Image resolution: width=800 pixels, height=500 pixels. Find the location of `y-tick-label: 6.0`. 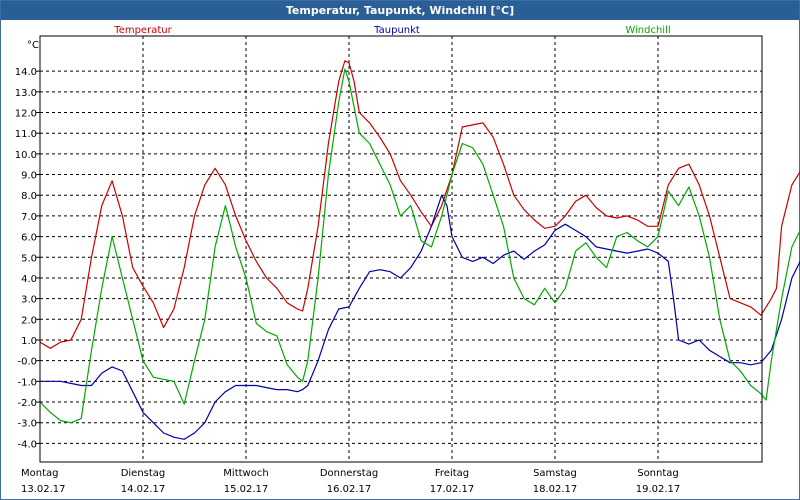

y-tick-label: 6.0 is located at coordinates (29, 238).